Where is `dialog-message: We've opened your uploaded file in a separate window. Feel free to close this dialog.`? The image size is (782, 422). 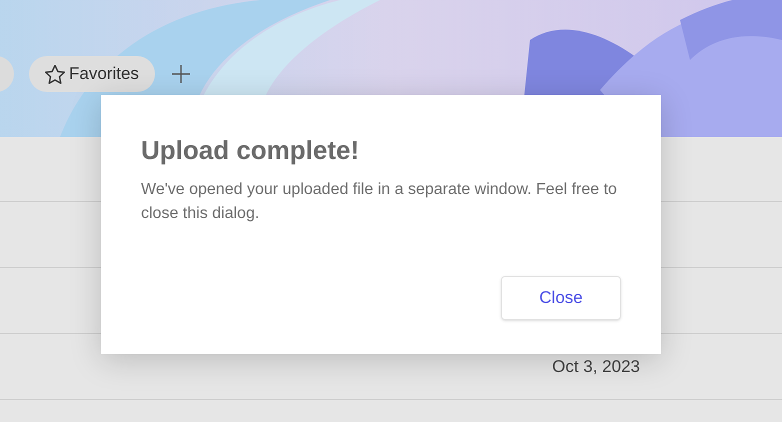 dialog-message: We've opened your uploaded file in a separate window. Feel free to close this dialog. is located at coordinates (379, 202).